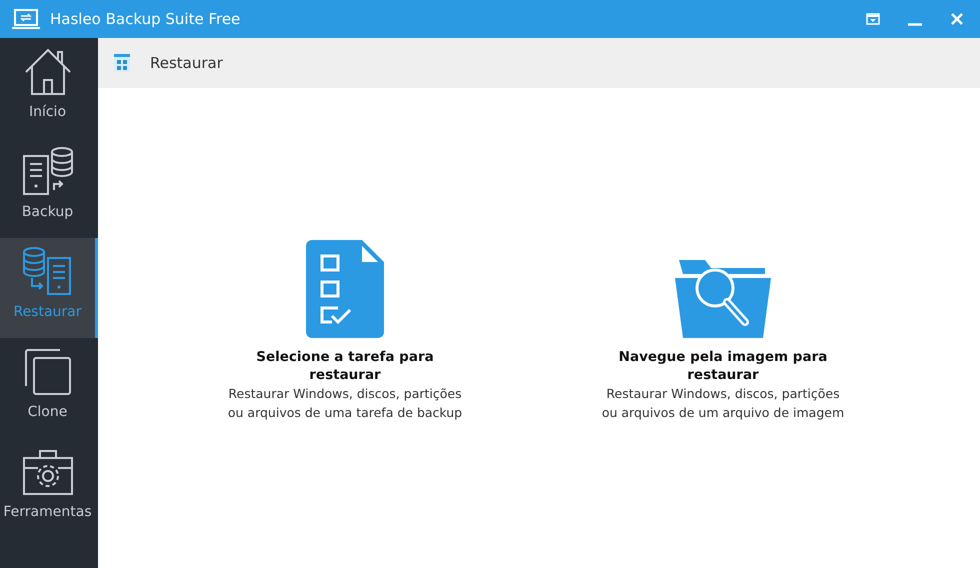  What do you see at coordinates (48, 172) in the screenshot?
I see `server-database-icon` at bounding box center [48, 172].